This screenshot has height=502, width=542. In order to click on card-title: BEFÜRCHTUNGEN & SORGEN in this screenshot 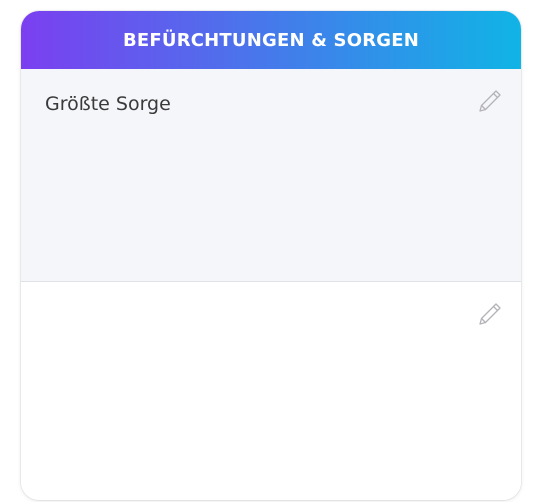, I will do `click(271, 40)`.